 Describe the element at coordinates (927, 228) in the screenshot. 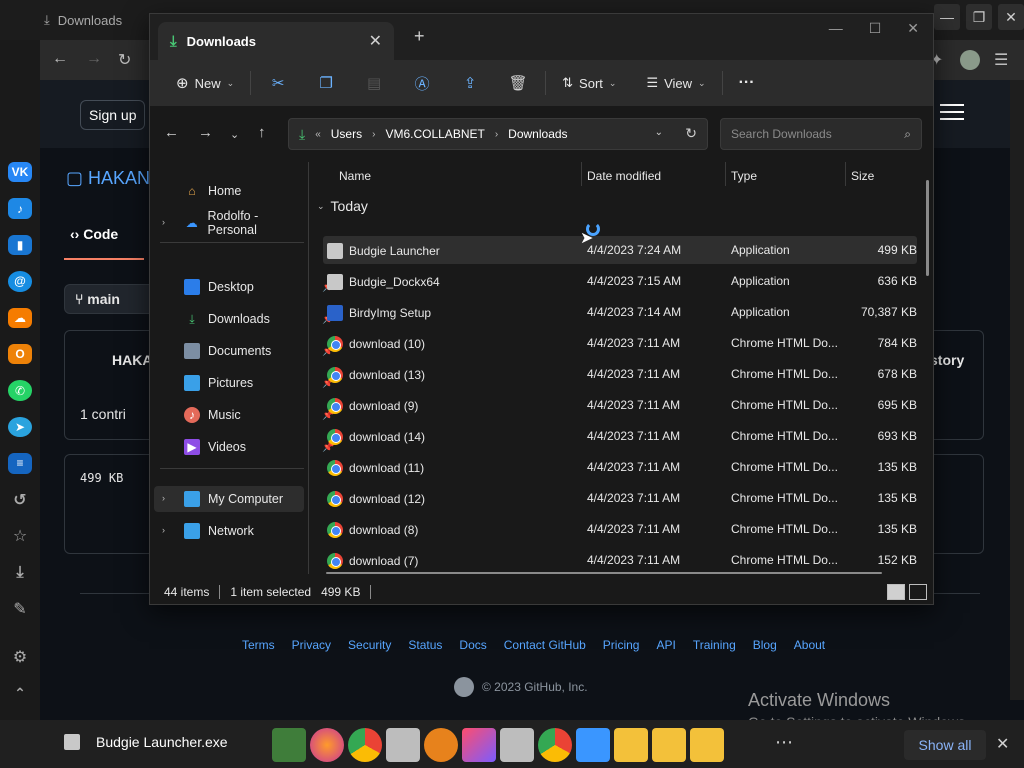

I see `list-vertical-scrollbar` at that location.